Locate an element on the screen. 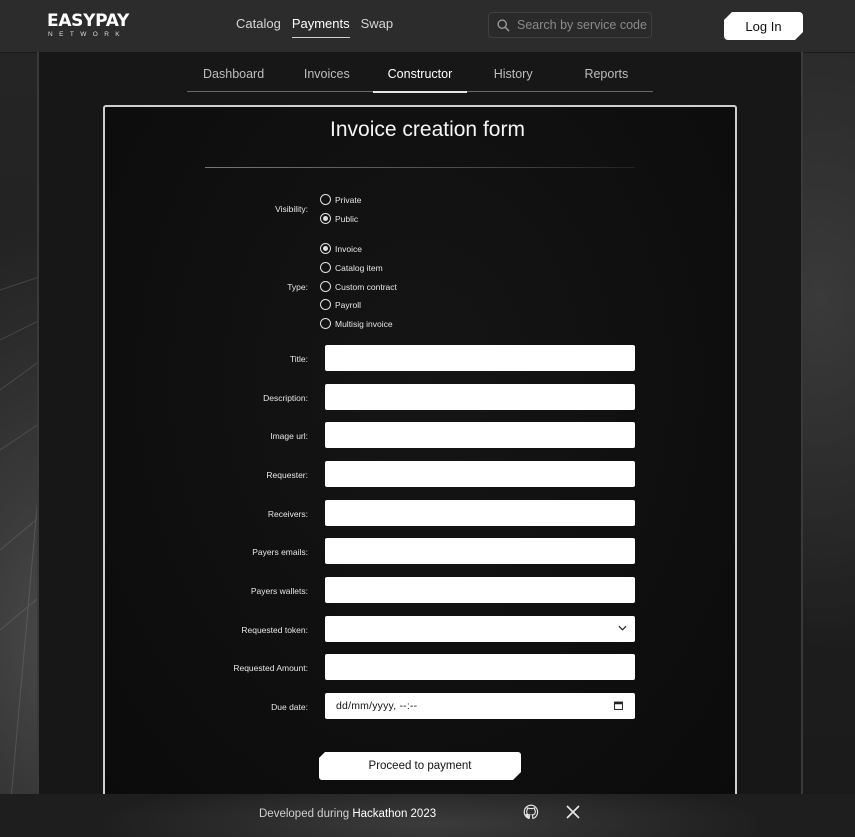 Image resolution: width=855 pixels, height=837 pixels. tab-reports: Reports is located at coordinates (606, 77).